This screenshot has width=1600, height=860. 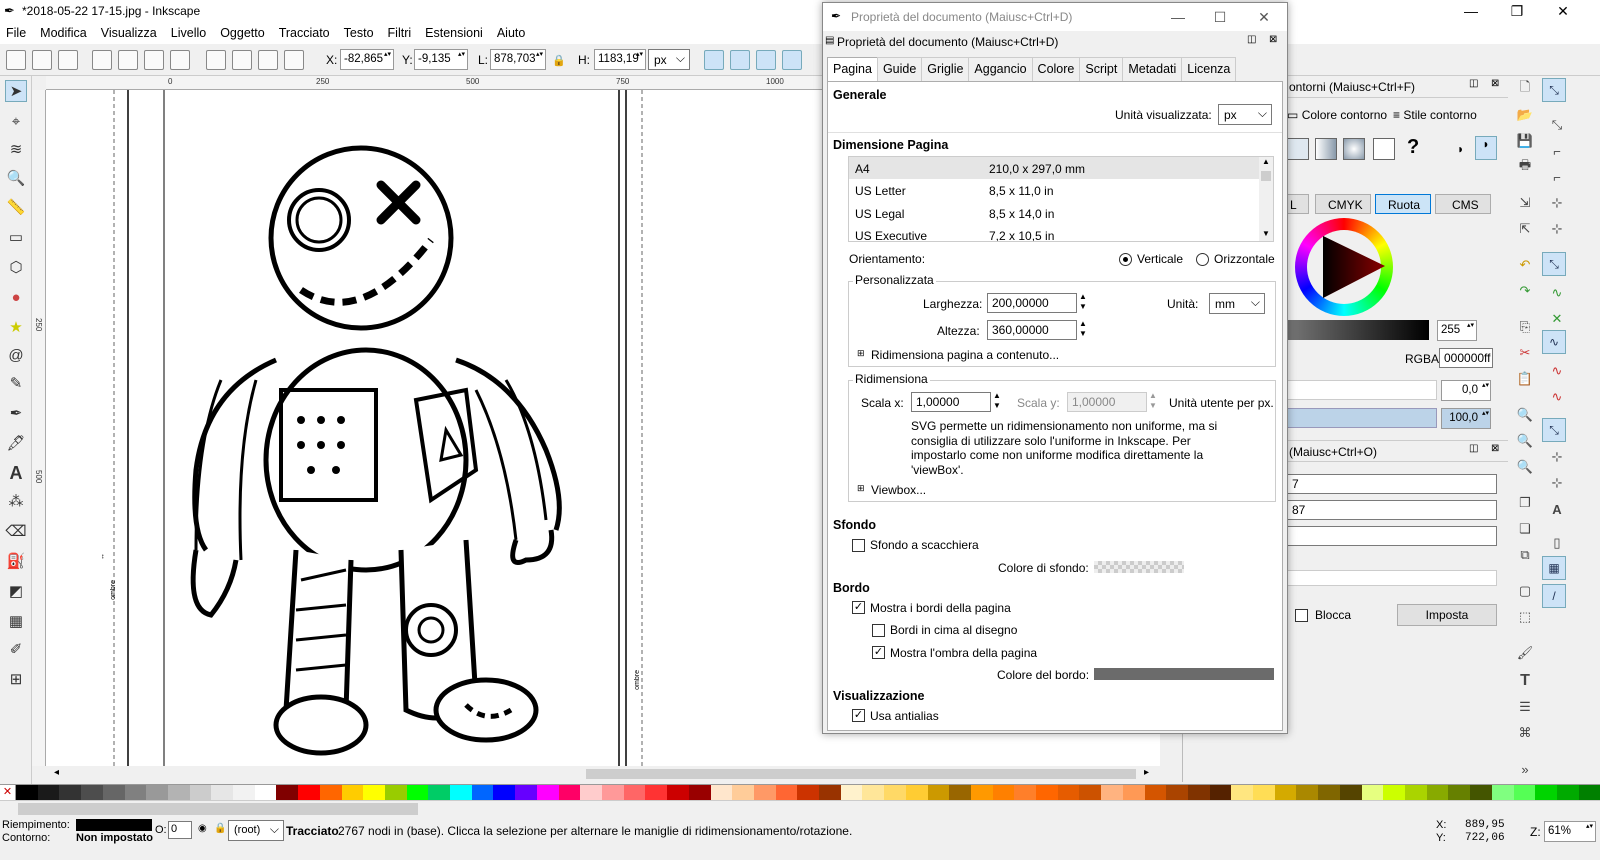 What do you see at coordinates (16, 237) in the screenshot?
I see `rectangle-tool-icon: ▭` at bounding box center [16, 237].